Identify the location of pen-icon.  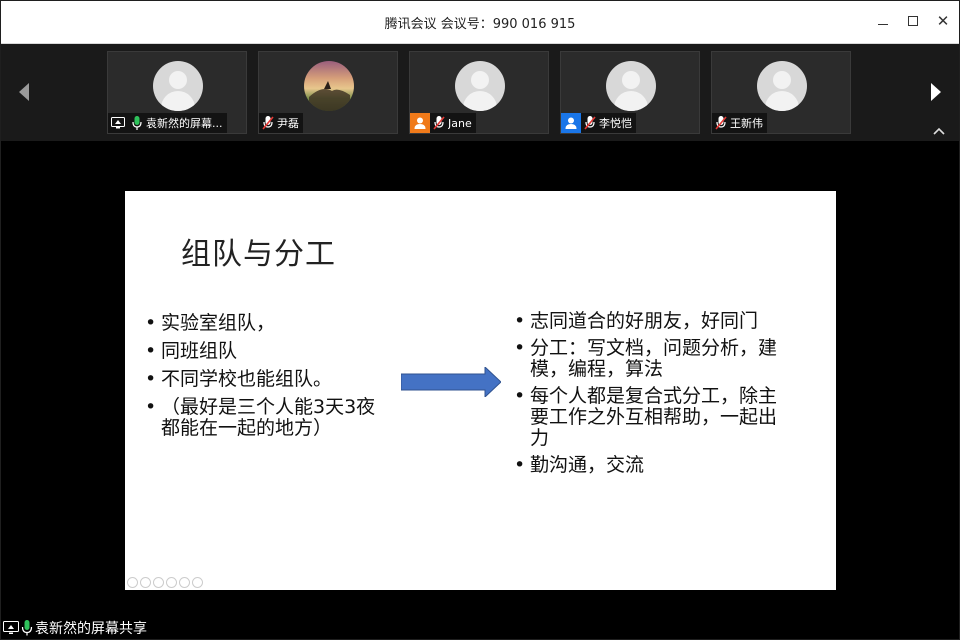
(158, 582).